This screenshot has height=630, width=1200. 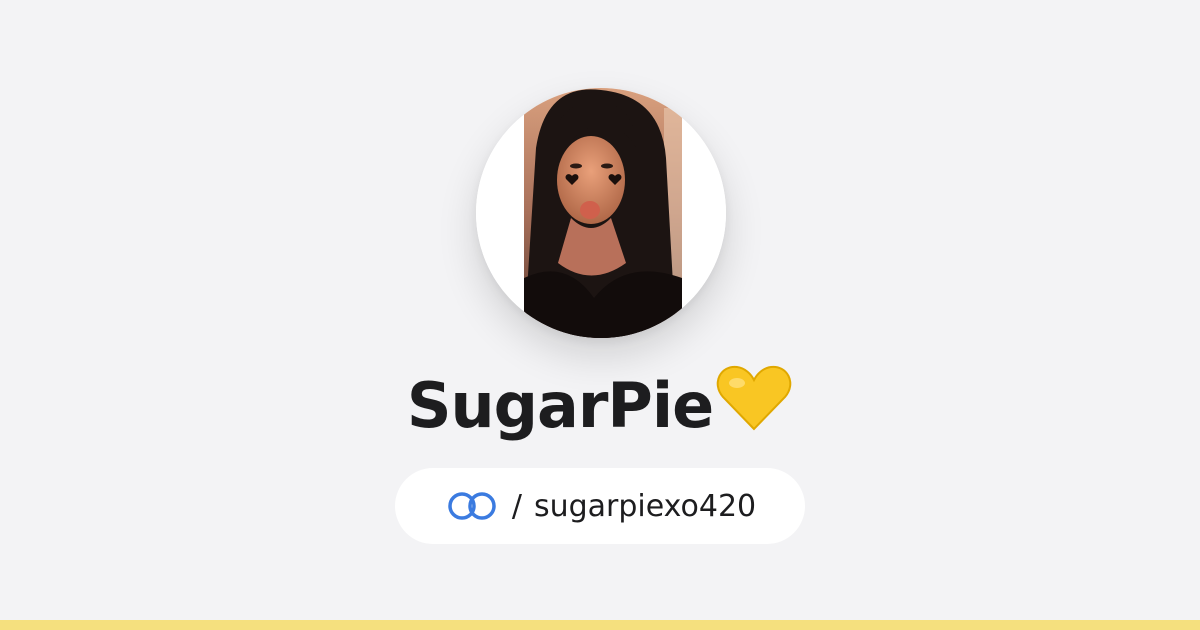 I want to click on avatar, so click(x=601, y=213).